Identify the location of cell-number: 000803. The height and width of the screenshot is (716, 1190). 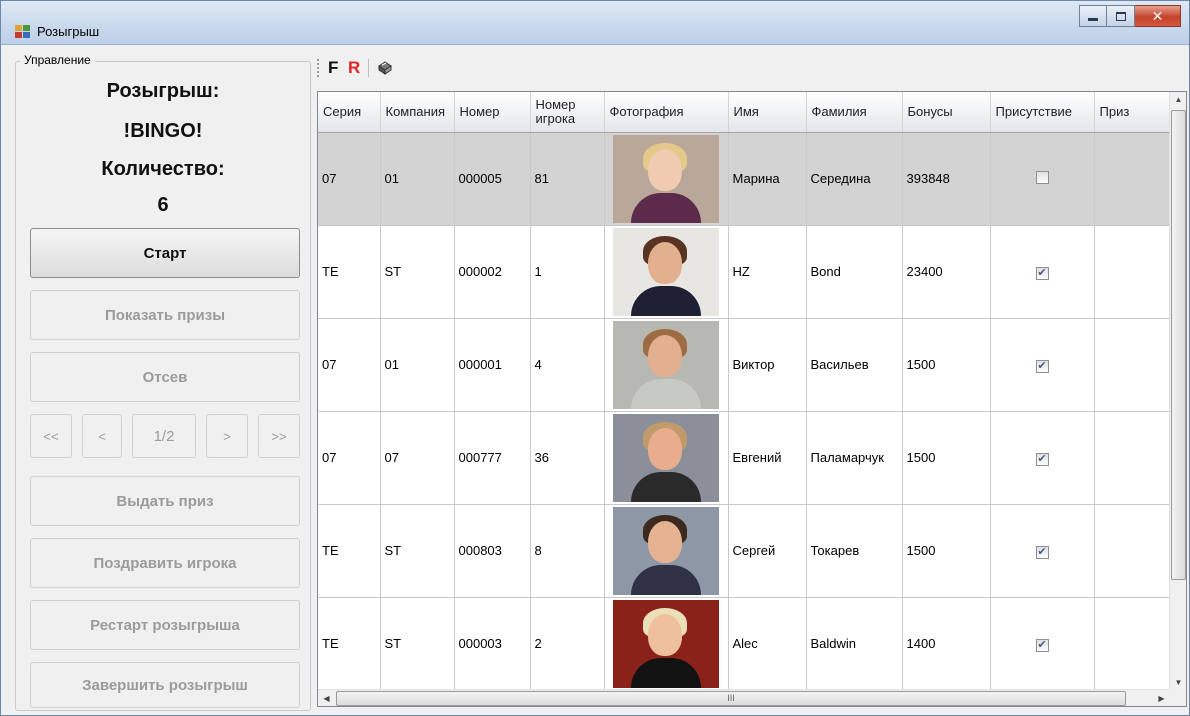
(492, 551).